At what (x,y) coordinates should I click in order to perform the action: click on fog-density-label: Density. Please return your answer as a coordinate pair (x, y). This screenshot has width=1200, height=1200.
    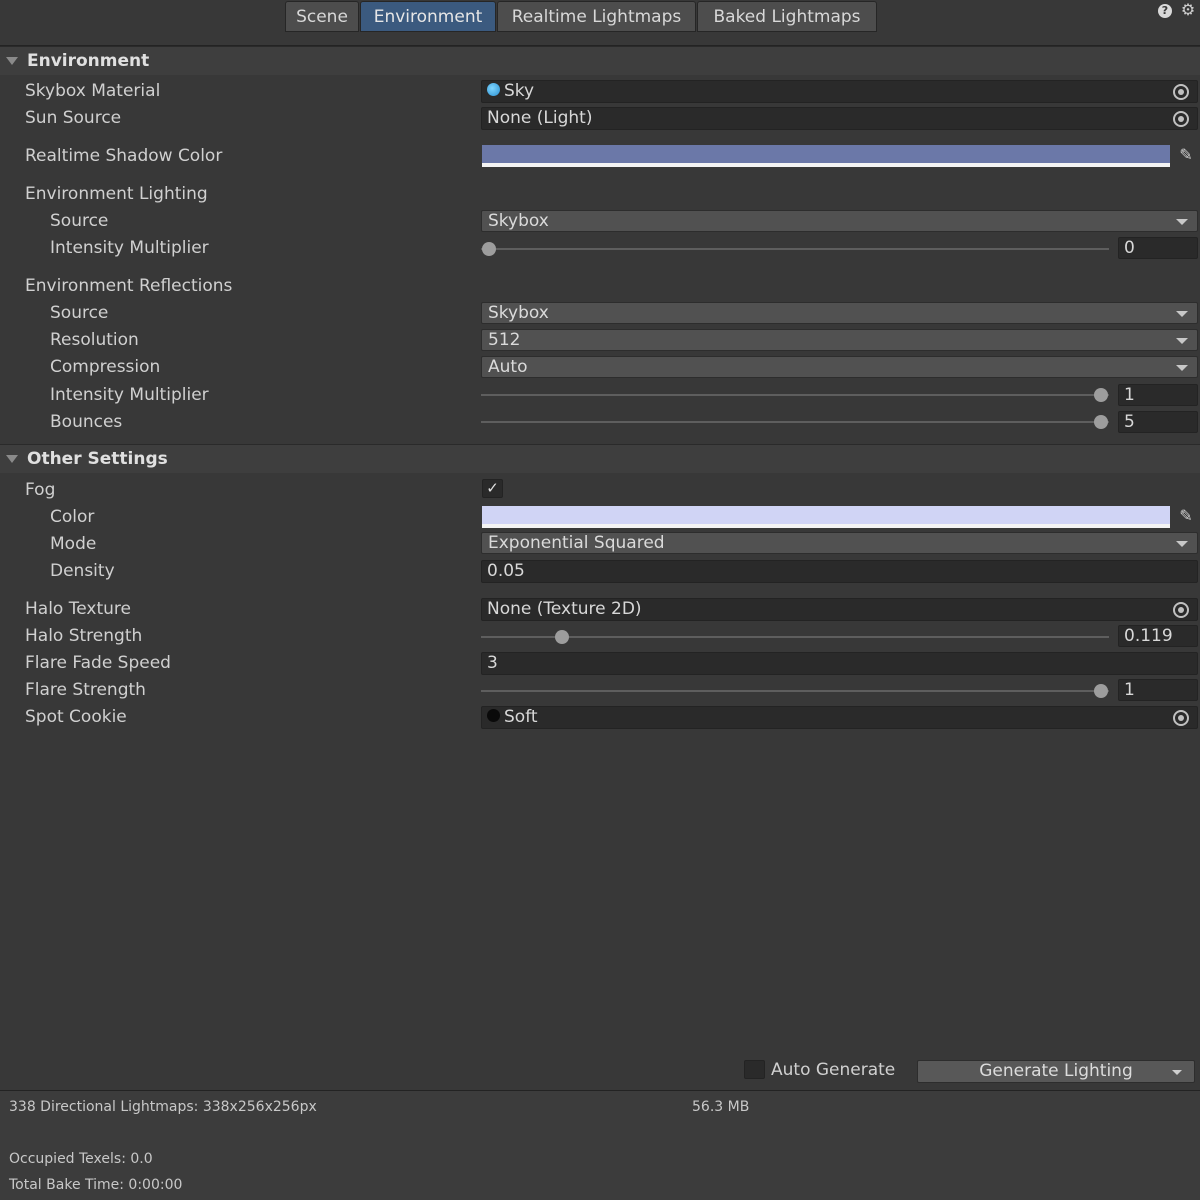
    Looking at the image, I should click on (82, 571).